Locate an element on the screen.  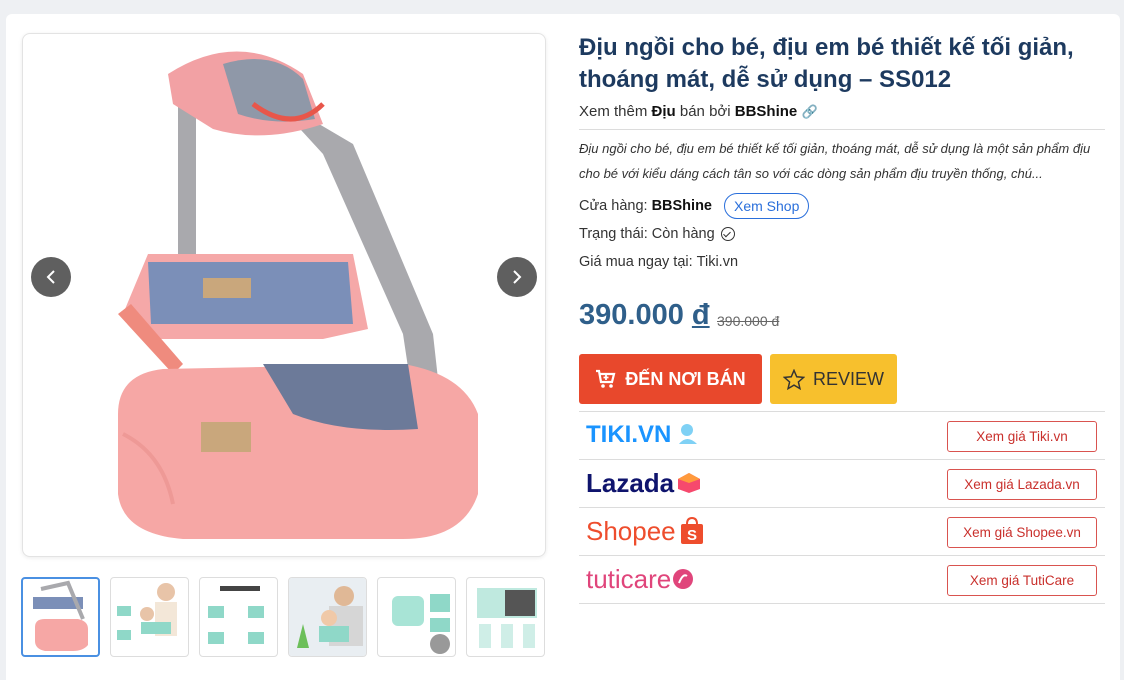
tiki-logo: TIKI.VN is located at coordinates (643, 435).